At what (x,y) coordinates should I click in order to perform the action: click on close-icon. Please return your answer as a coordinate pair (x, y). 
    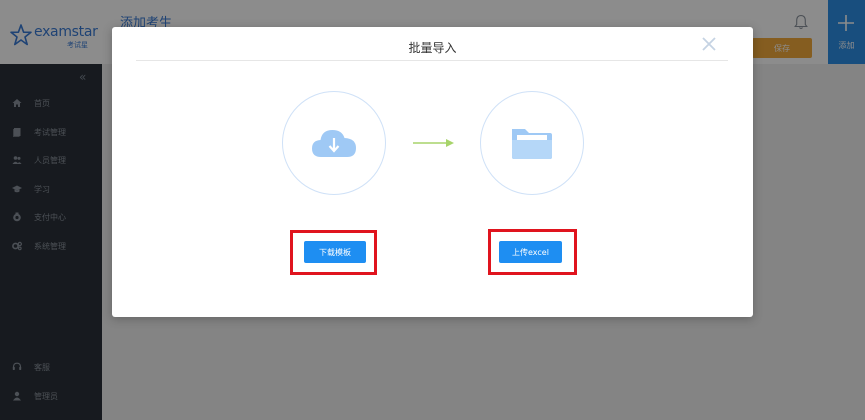
    Looking at the image, I should click on (709, 44).